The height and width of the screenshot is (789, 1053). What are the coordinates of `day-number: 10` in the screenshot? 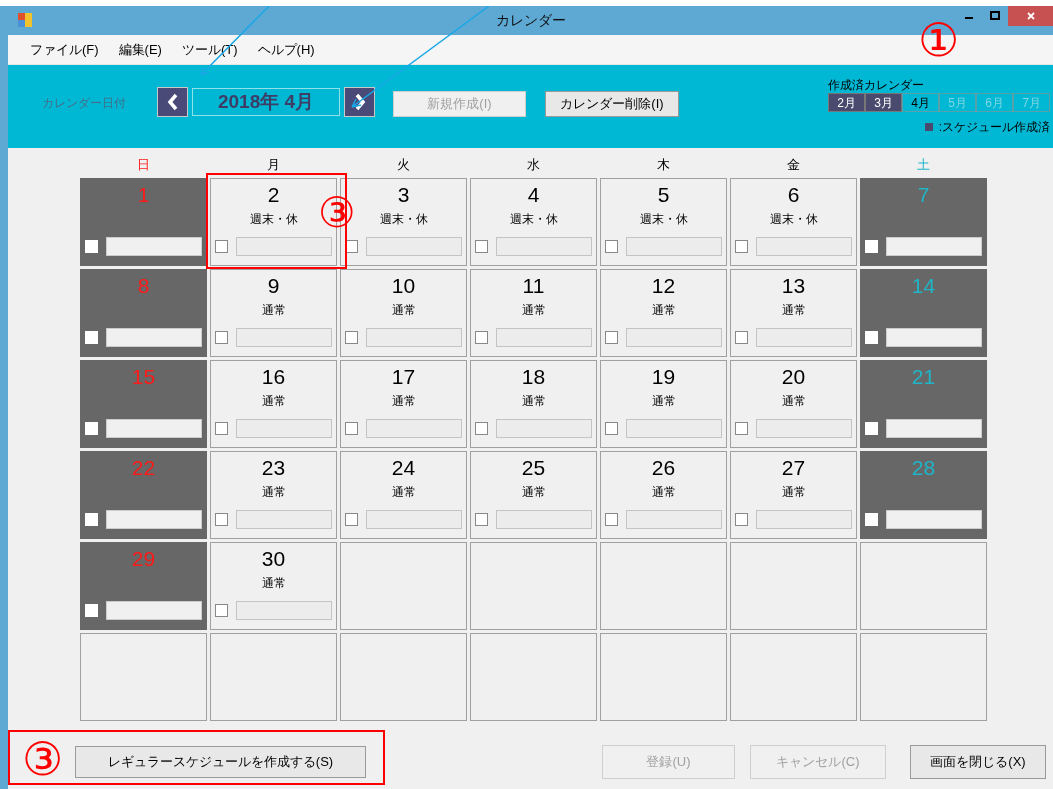 It's located at (403, 286).